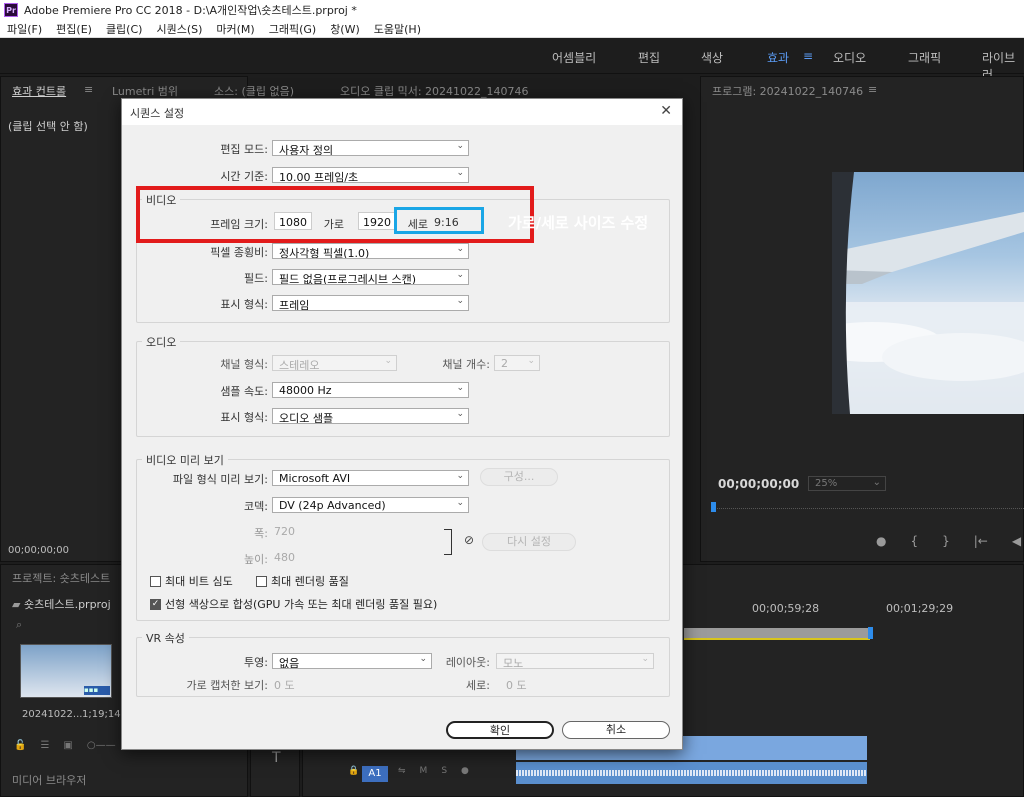  Describe the element at coordinates (465, 771) in the screenshot. I see `mic-icon: ●` at that location.